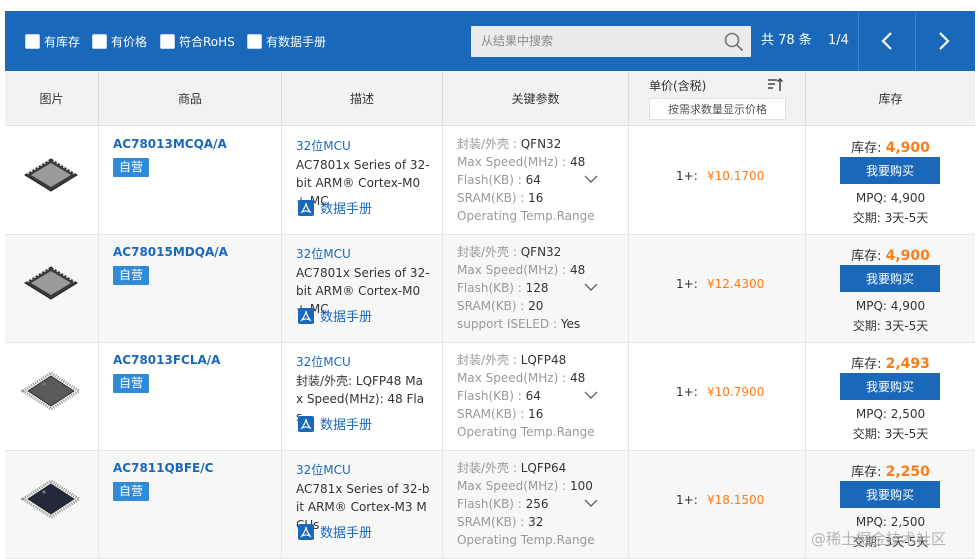  Describe the element at coordinates (734, 42) in the screenshot. I see `search-icon` at that location.